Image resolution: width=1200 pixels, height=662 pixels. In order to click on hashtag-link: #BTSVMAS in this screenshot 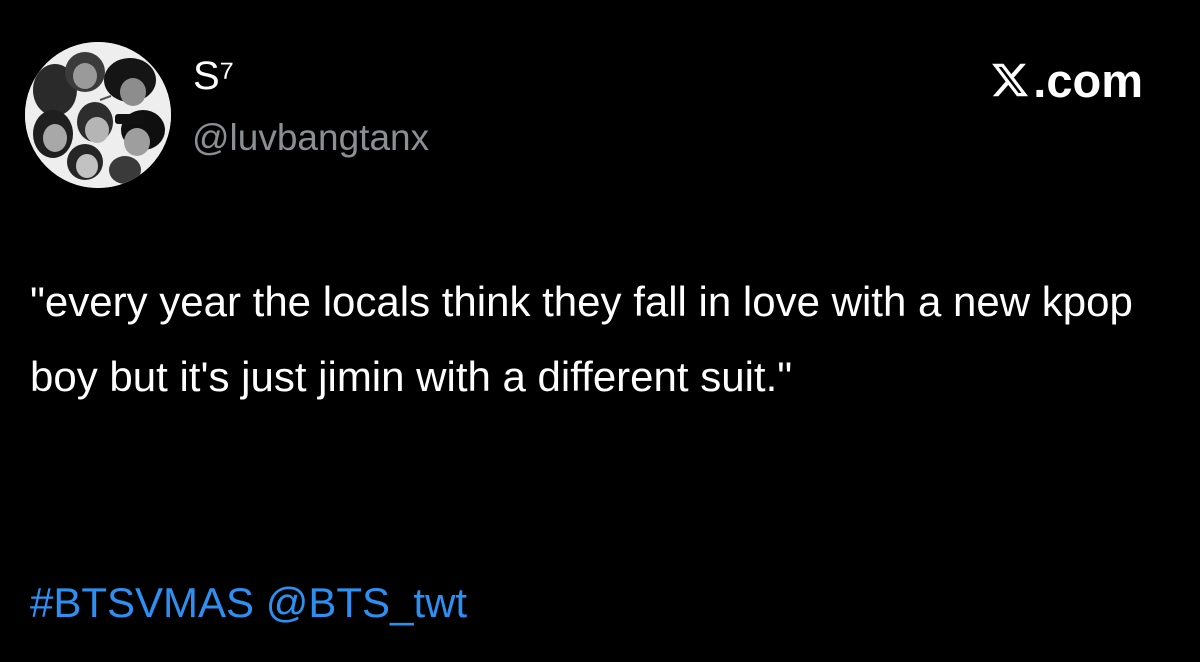, I will do `click(142, 602)`.